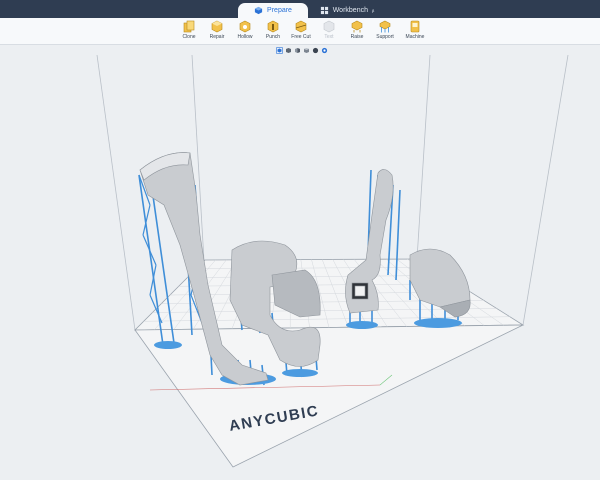 This screenshot has height=480, width=600. I want to click on support-icon, so click(385, 26).